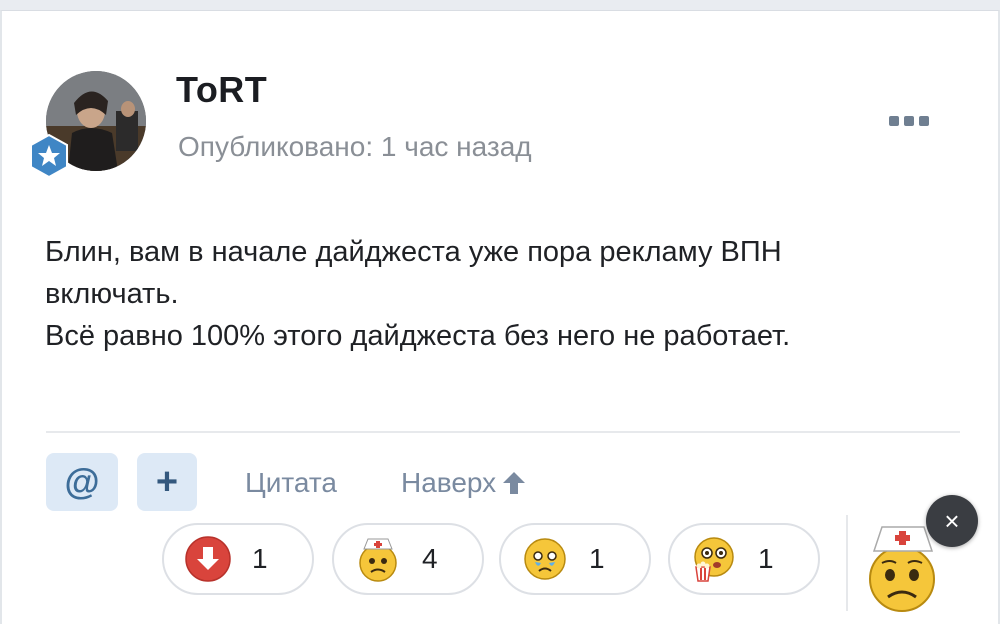 The width and height of the screenshot is (1000, 624). I want to click on more-options-button, so click(909, 121).